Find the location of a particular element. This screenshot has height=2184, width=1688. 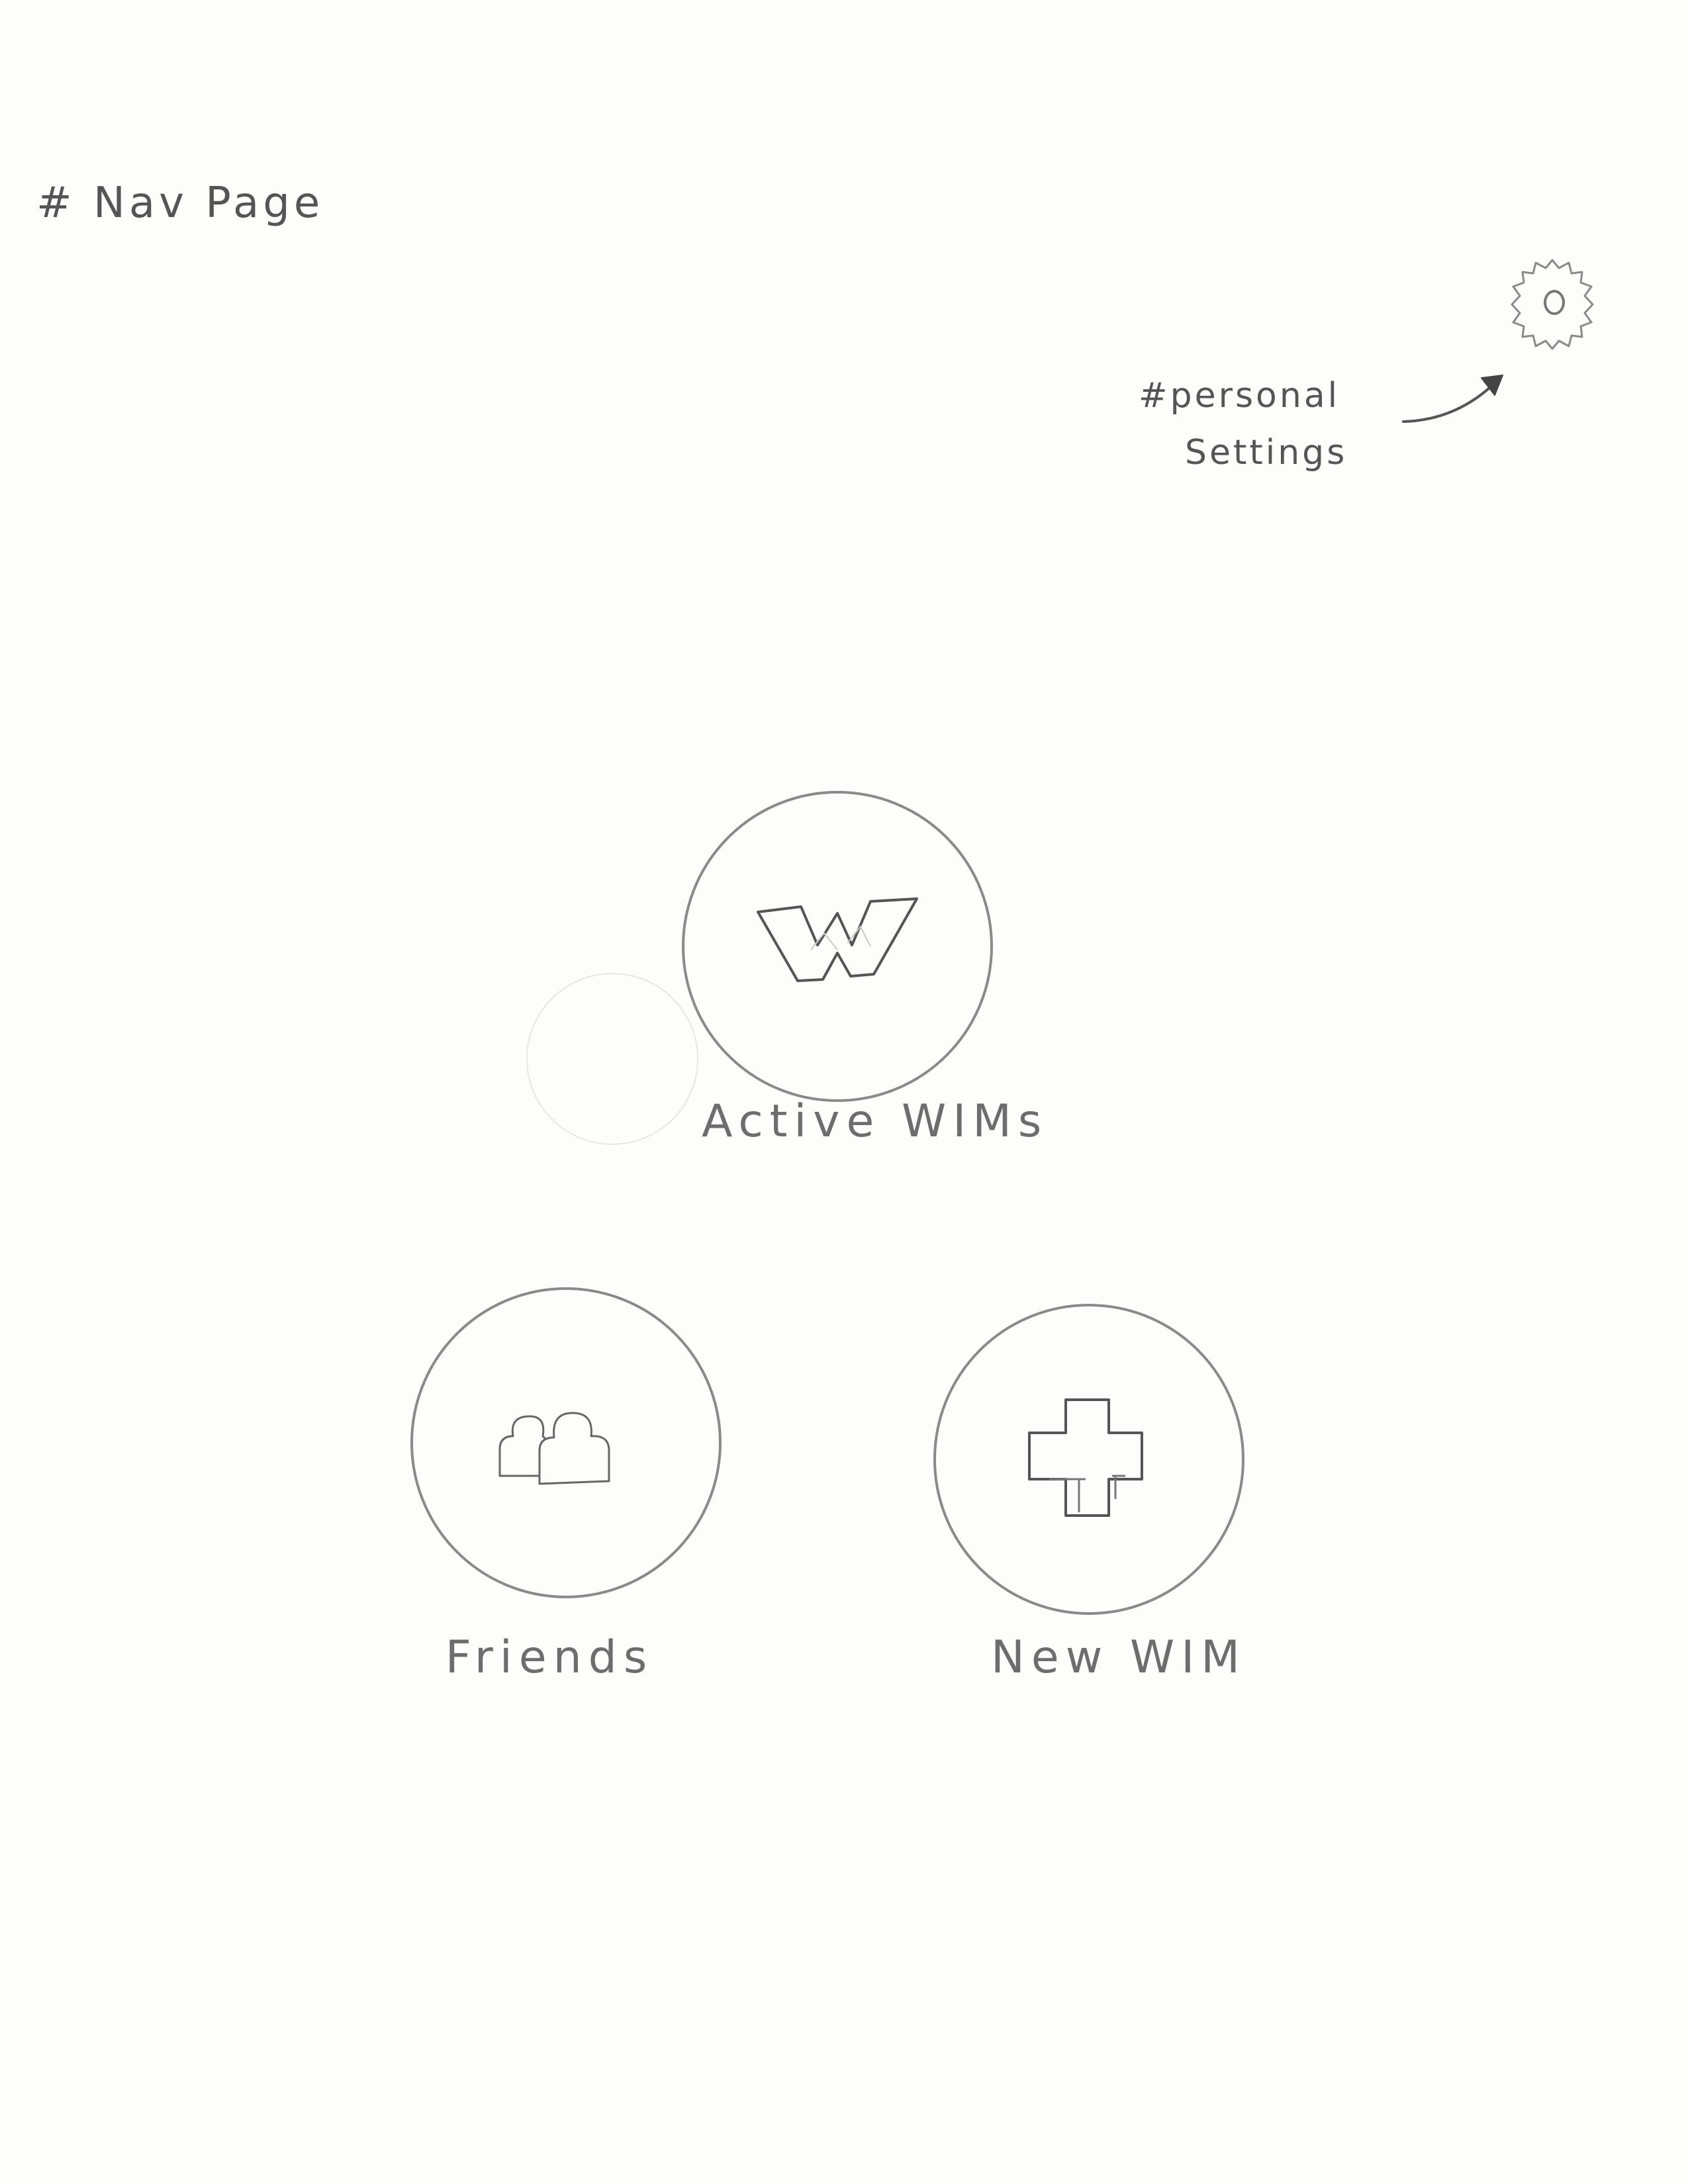

new-wim-button is located at coordinates (1088, 1459).